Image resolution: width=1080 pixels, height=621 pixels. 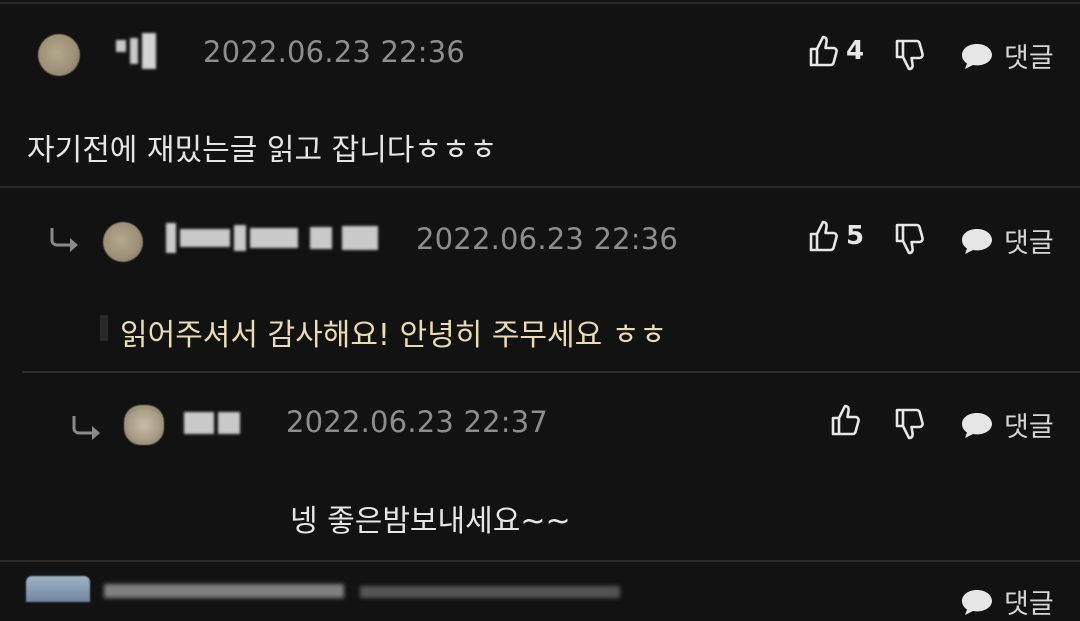 What do you see at coordinates (393, 335) in the screenshot?
I see `comment-text: 읽어주셔서 감사해요! 안녕히 주무세요 ㅎㅎ` at bounding box center [393, 335].